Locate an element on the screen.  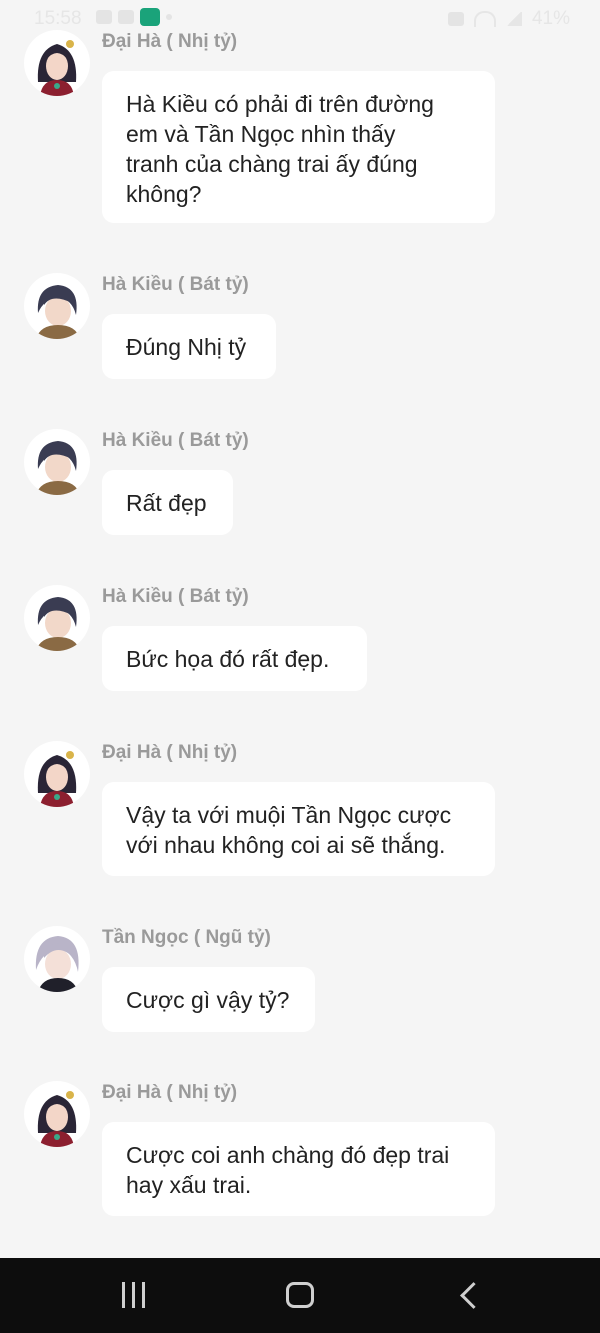
recent-apps-button is located at coordinates (134, 1296).